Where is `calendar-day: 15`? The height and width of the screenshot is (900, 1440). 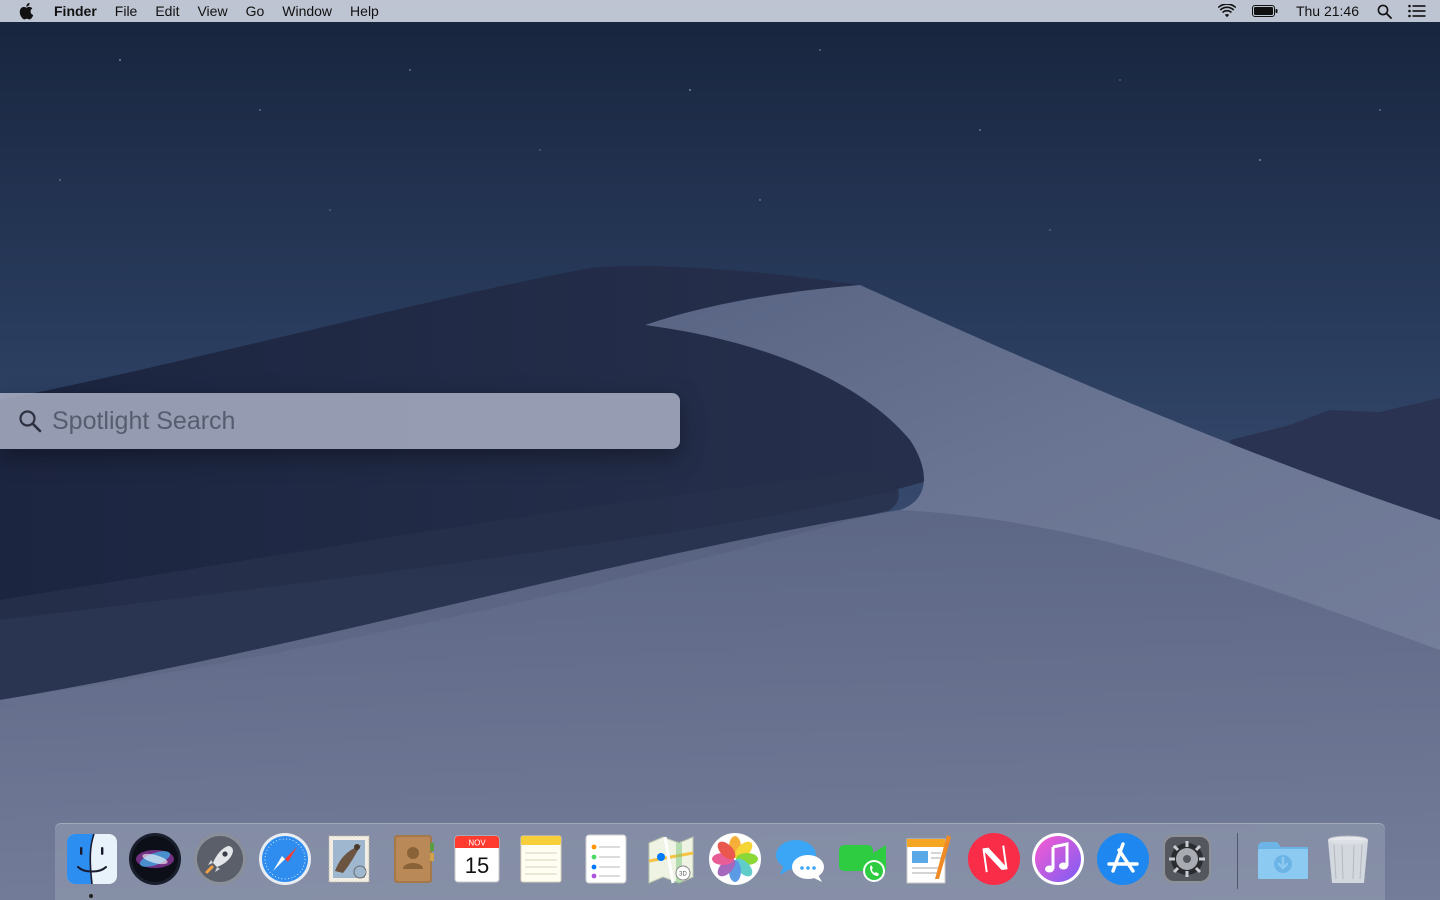 calendar-day: 15 is located at coordinates (477, 865).